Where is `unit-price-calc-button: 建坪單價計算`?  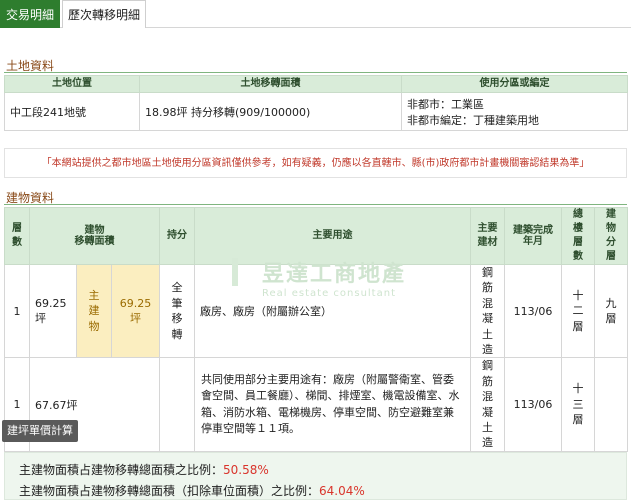
unit-price-calc-button: 建坪單價計算 is located at coordinates (40, 431).